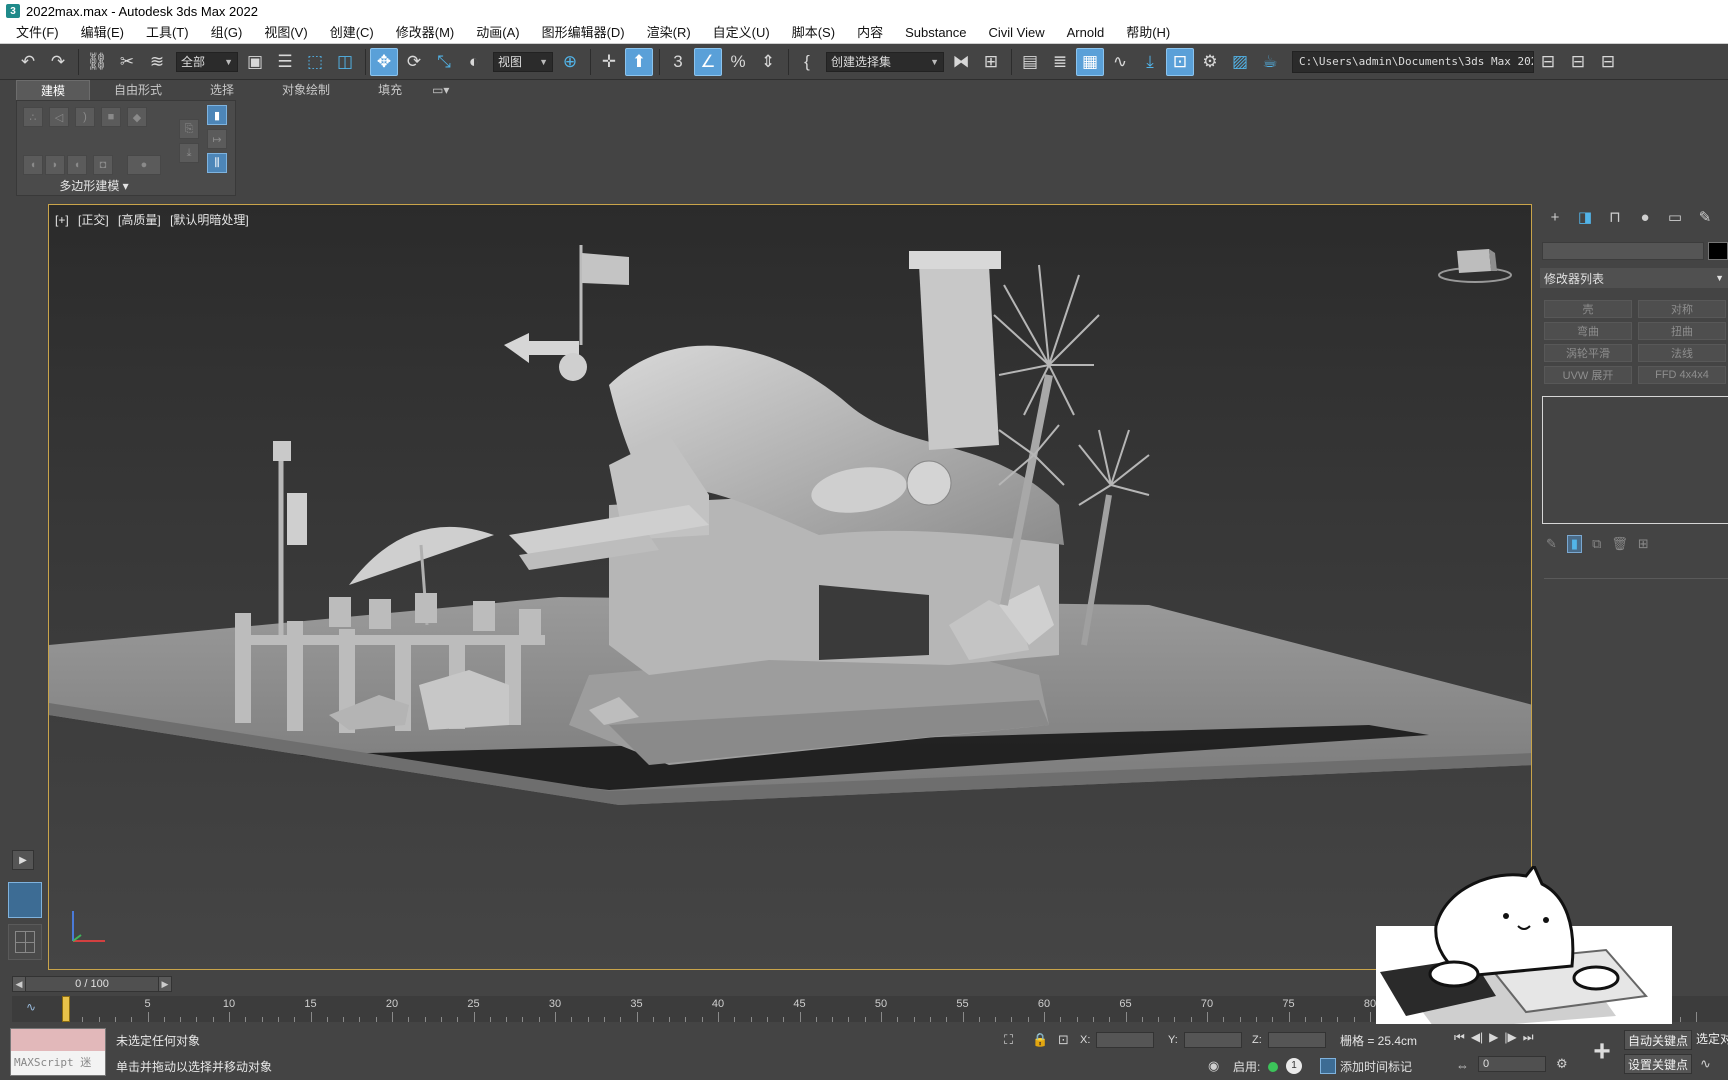 The width and height of the screenshot is (1728, 1080). What do you see at coordinates (570, 62) in the screenshot?
I see `pivot-icon: ⊕` at bounding box center [570, 62].